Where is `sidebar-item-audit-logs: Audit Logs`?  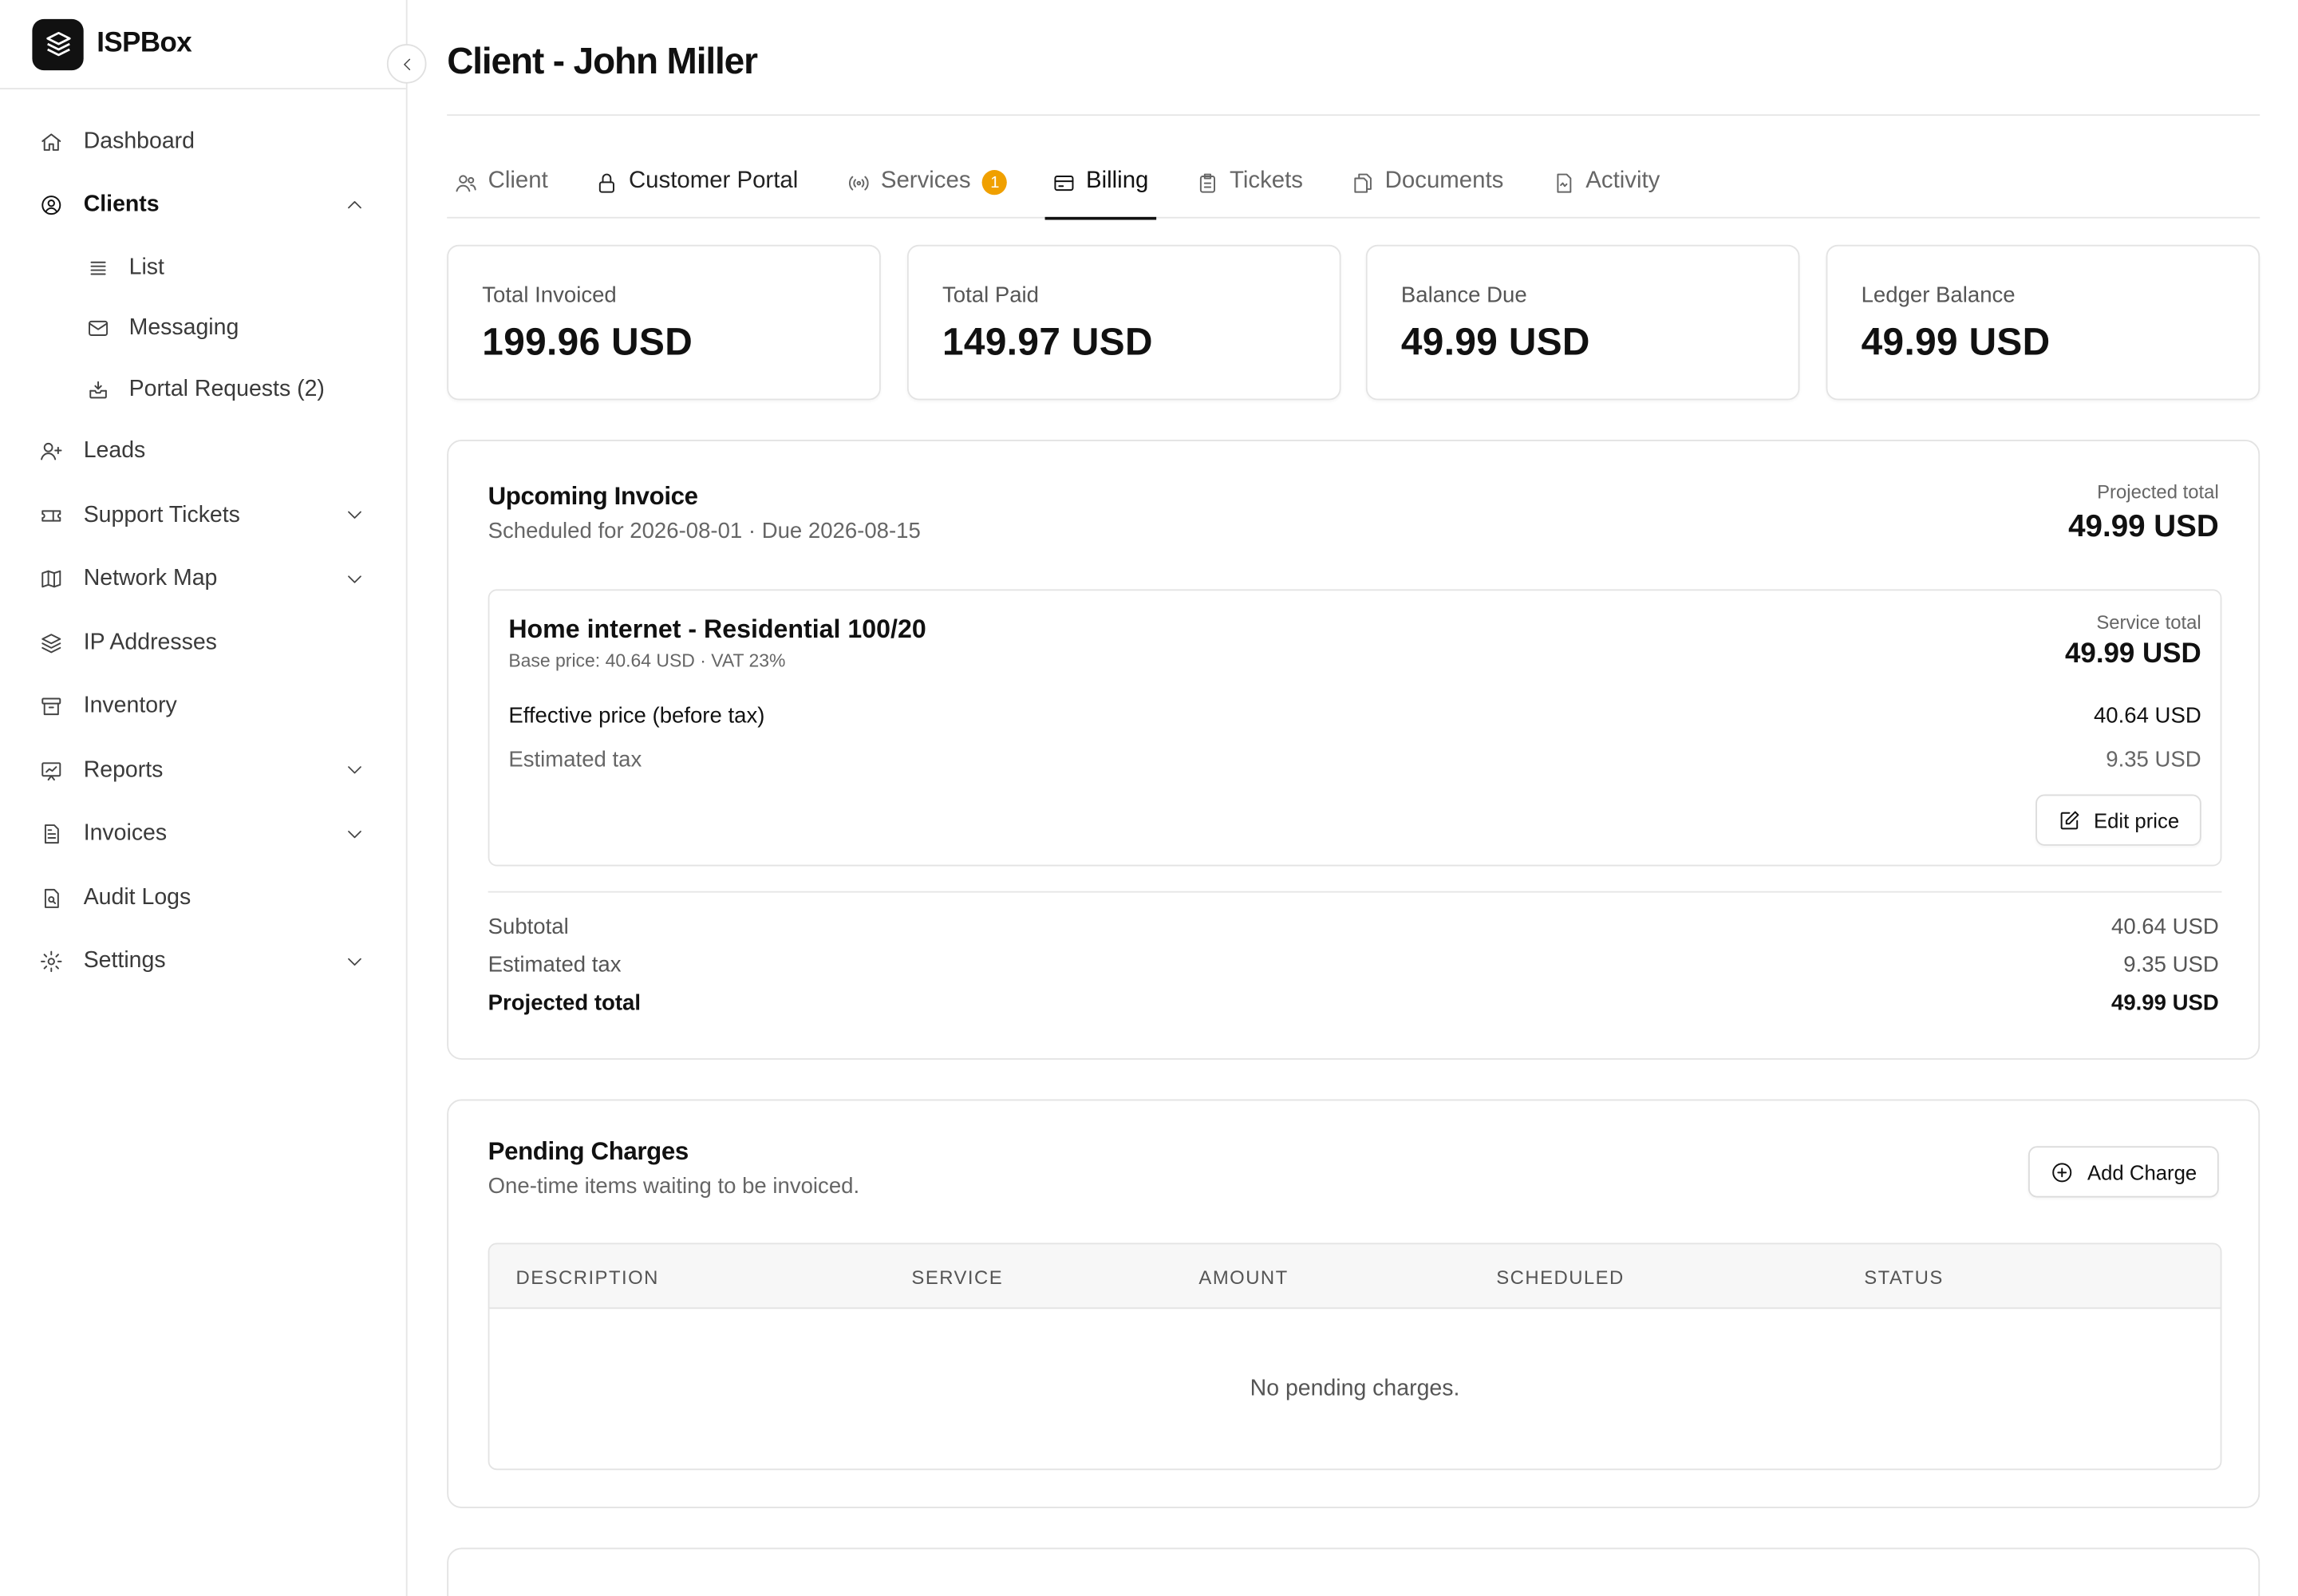
sidebar-item-audit-logs: Audit Logs is located at coordinates (203, 898).